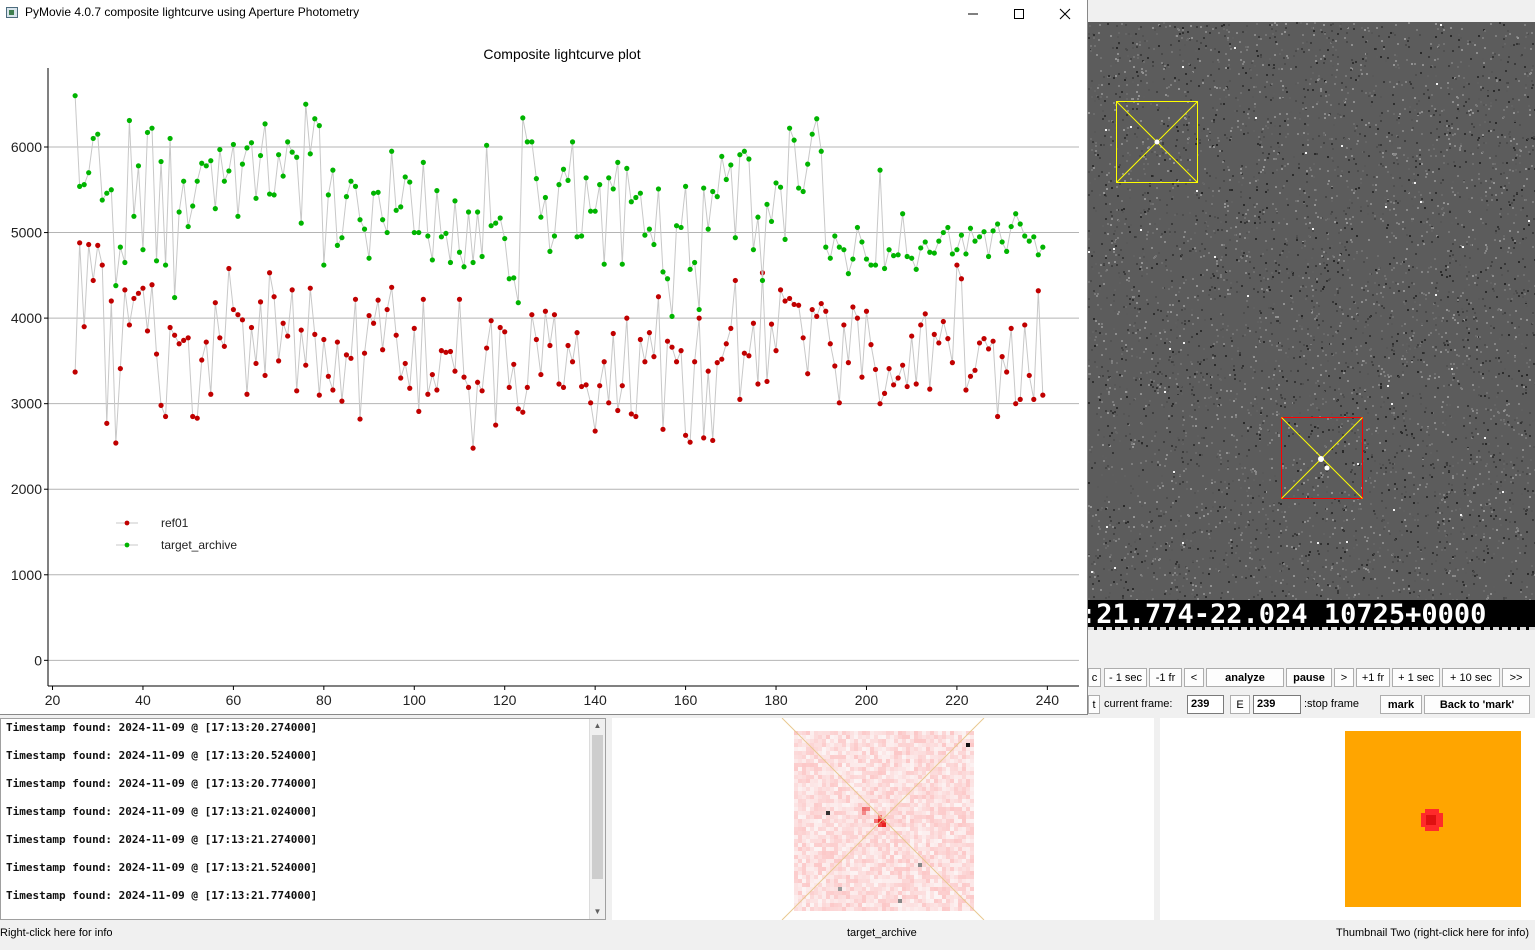 Image resolution: width=1535 pixels, height=950 pixels. What do you see at coordinates (1065, 13) in the screenshot?
I see `close-icon` at bounding box center [1065, 13].